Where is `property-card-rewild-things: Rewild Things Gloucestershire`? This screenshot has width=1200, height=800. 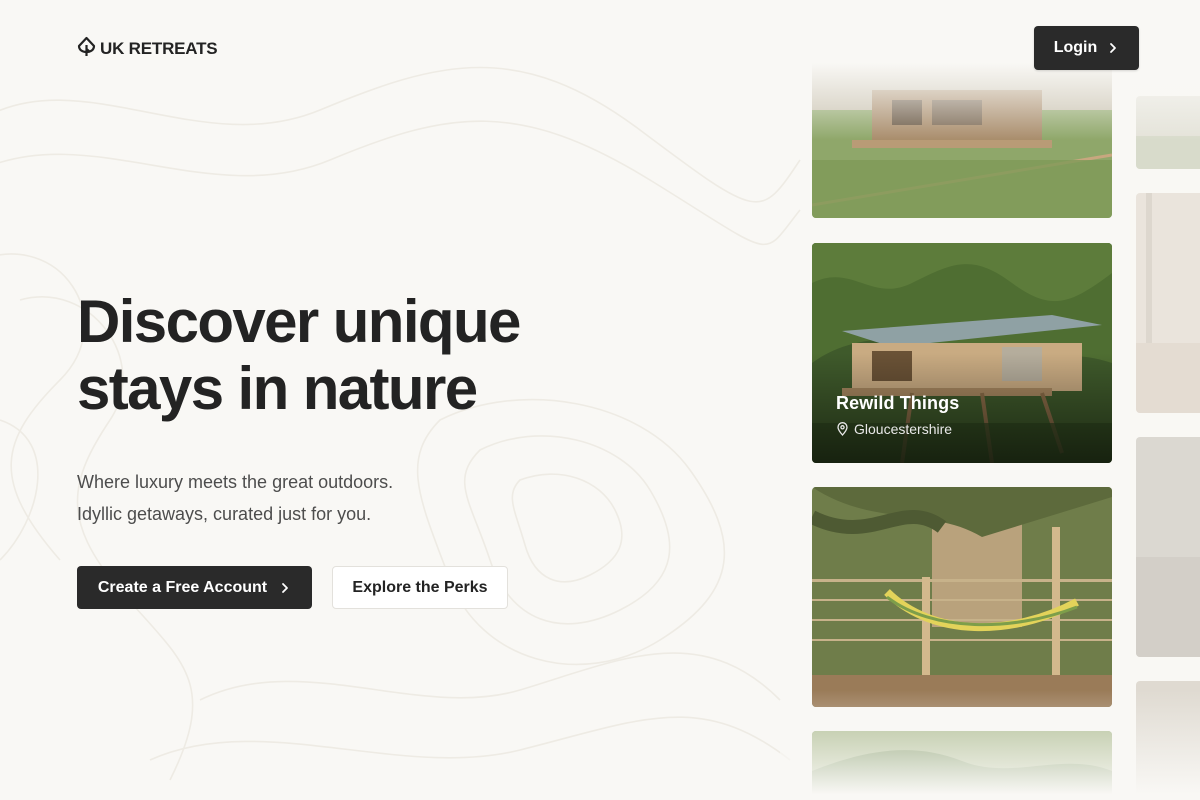 property-card-rewild-things: Rewild Things Gloucestershire is located at coordinates (962, 353).